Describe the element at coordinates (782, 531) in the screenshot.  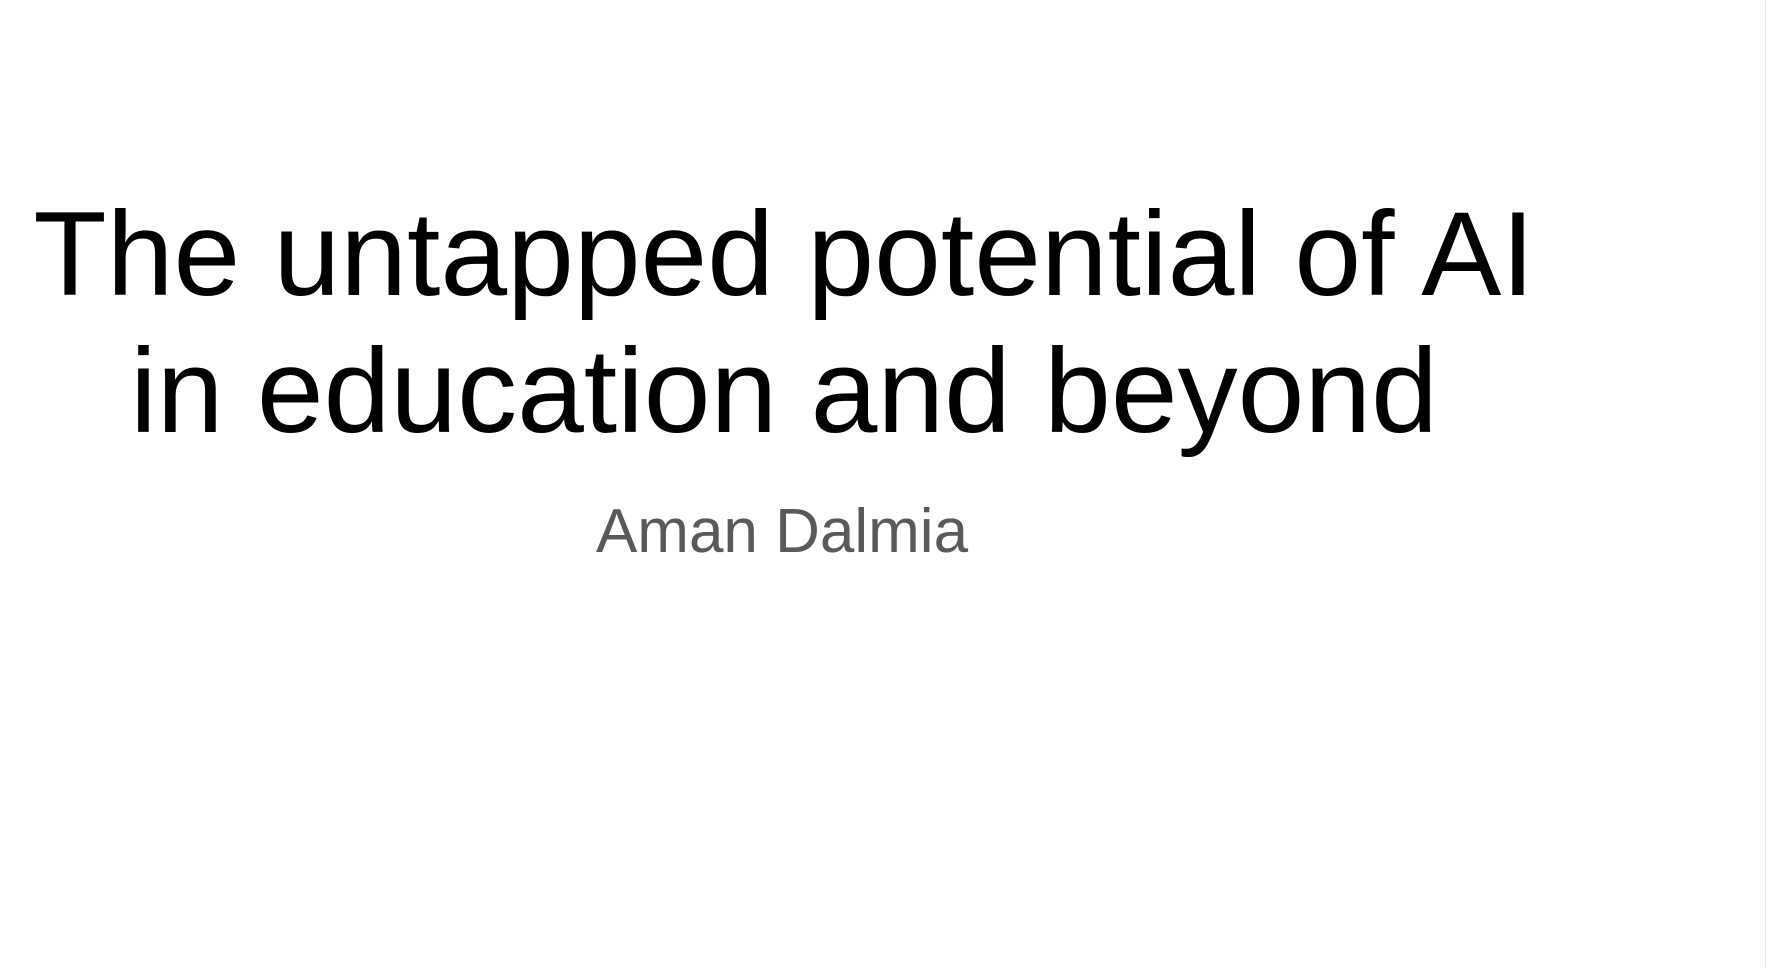
I see `slide-subtitle-author: Aman Dalmia` at that location.